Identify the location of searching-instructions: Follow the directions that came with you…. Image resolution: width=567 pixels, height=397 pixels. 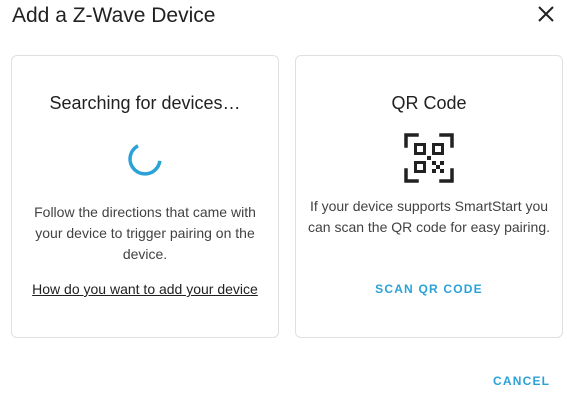
(145, 233).